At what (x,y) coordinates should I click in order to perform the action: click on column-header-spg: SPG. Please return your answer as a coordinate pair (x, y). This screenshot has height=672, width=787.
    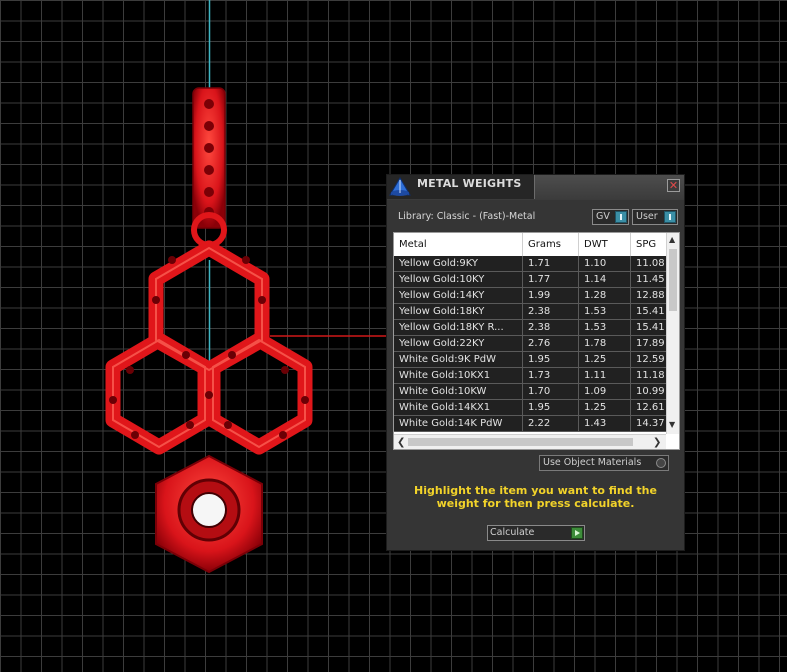
    Looking at the image, I should click on (651, 244).